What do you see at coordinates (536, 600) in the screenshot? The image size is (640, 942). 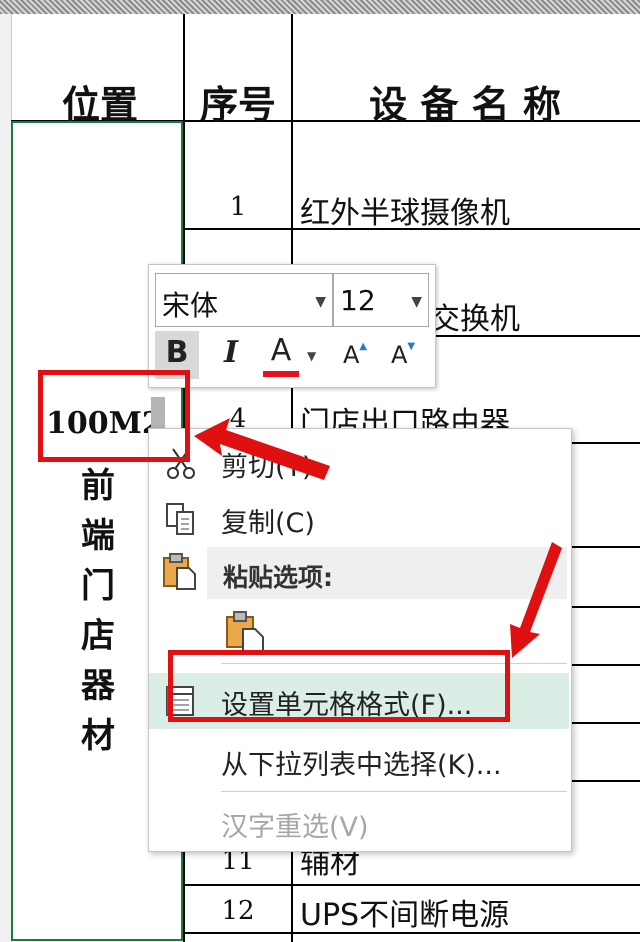 I see `annotation-arrow-down` at bounding box center [536, 600].